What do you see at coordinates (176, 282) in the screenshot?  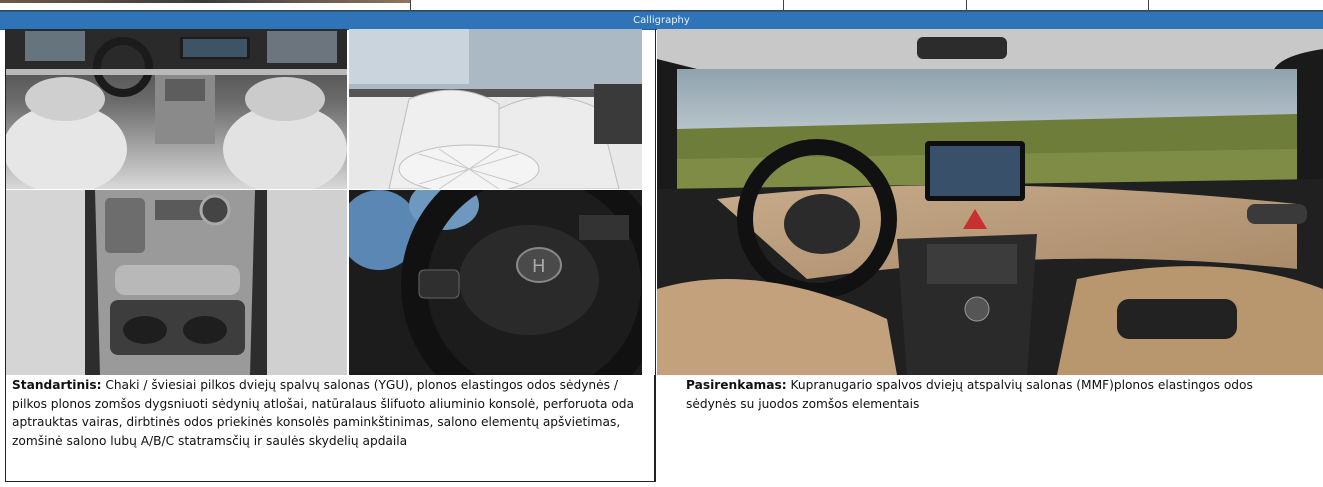 I see `center-console-photo` at bounding box center [176, 282].